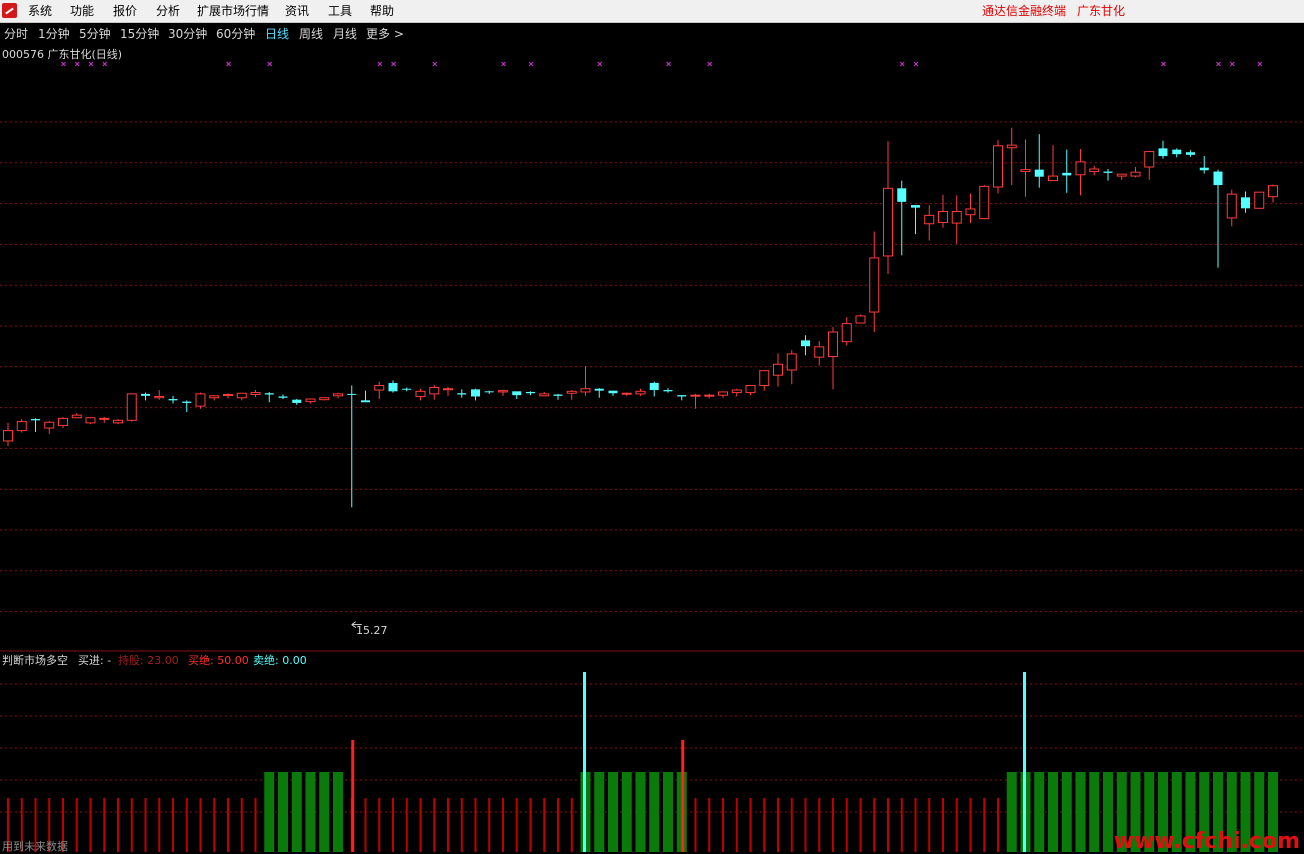  What do you see at coordinates (125, 11) in the screenshot?
I see `menu-quote: 报价` at bounding box center [125, 11].